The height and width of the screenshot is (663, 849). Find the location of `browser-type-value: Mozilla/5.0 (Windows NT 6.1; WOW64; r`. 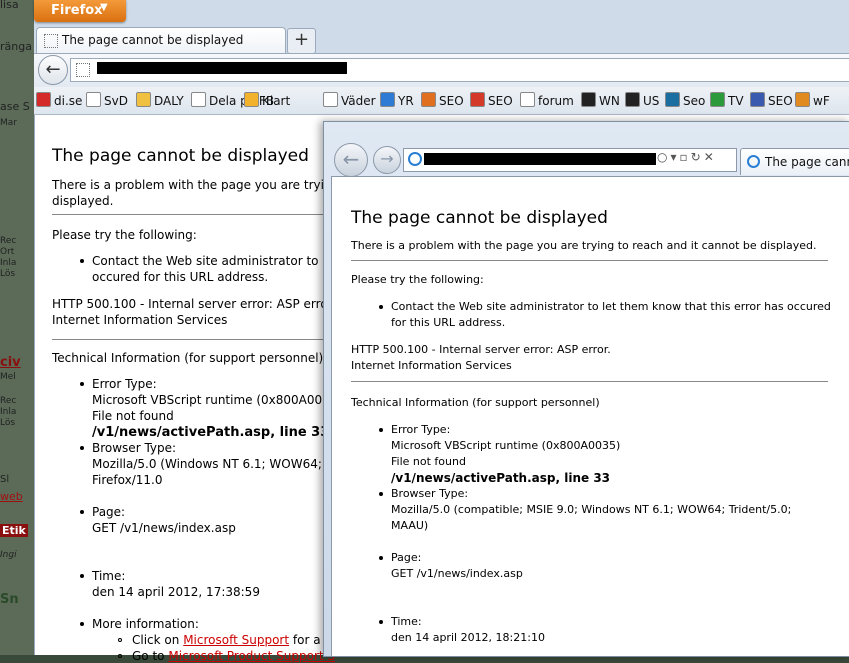

browser-type-value: Mozilla/5.0 (Windows NT 6.1; WOW64; r is located at coordinates (211, 464).